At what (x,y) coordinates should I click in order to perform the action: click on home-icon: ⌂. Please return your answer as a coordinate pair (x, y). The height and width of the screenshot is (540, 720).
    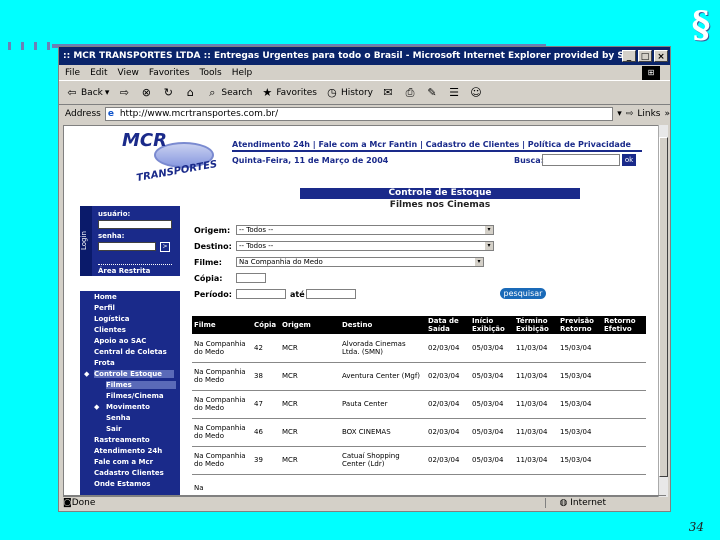
    Looking at the image, I should click on (190, 92).